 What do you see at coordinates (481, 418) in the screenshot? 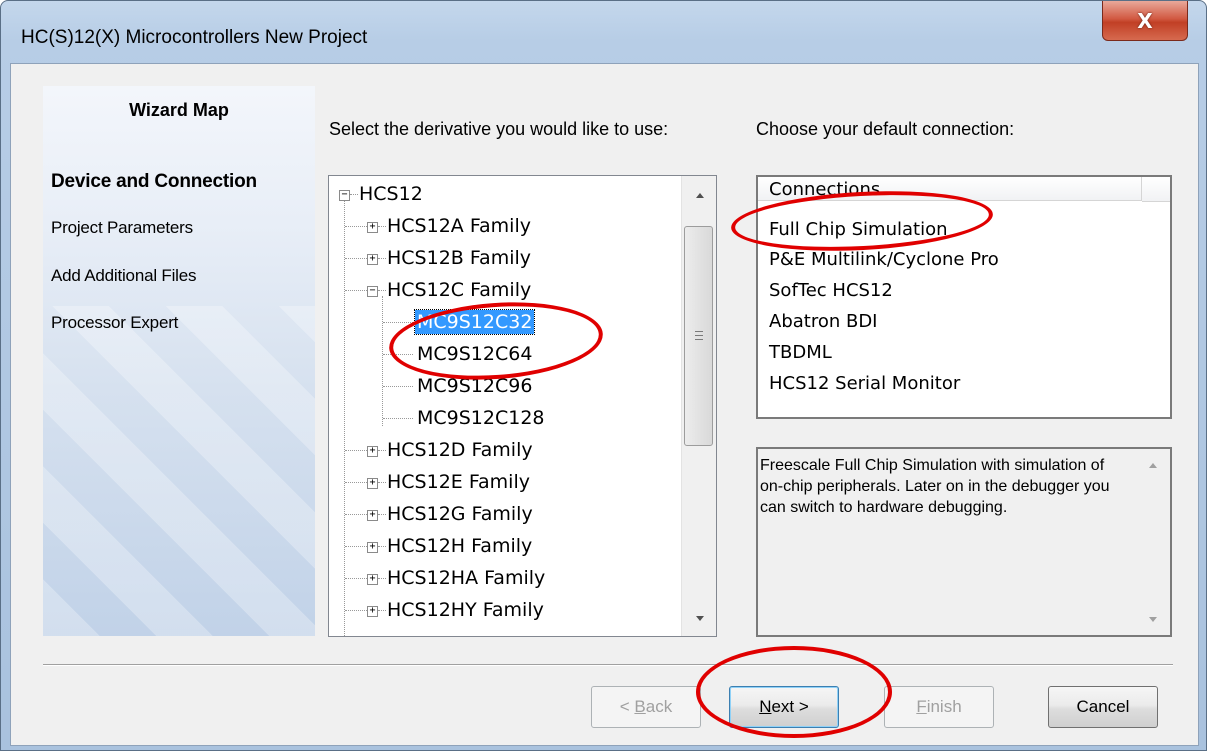
I see `tree-label: MC9S12C128` at bounding box center [481, 418].